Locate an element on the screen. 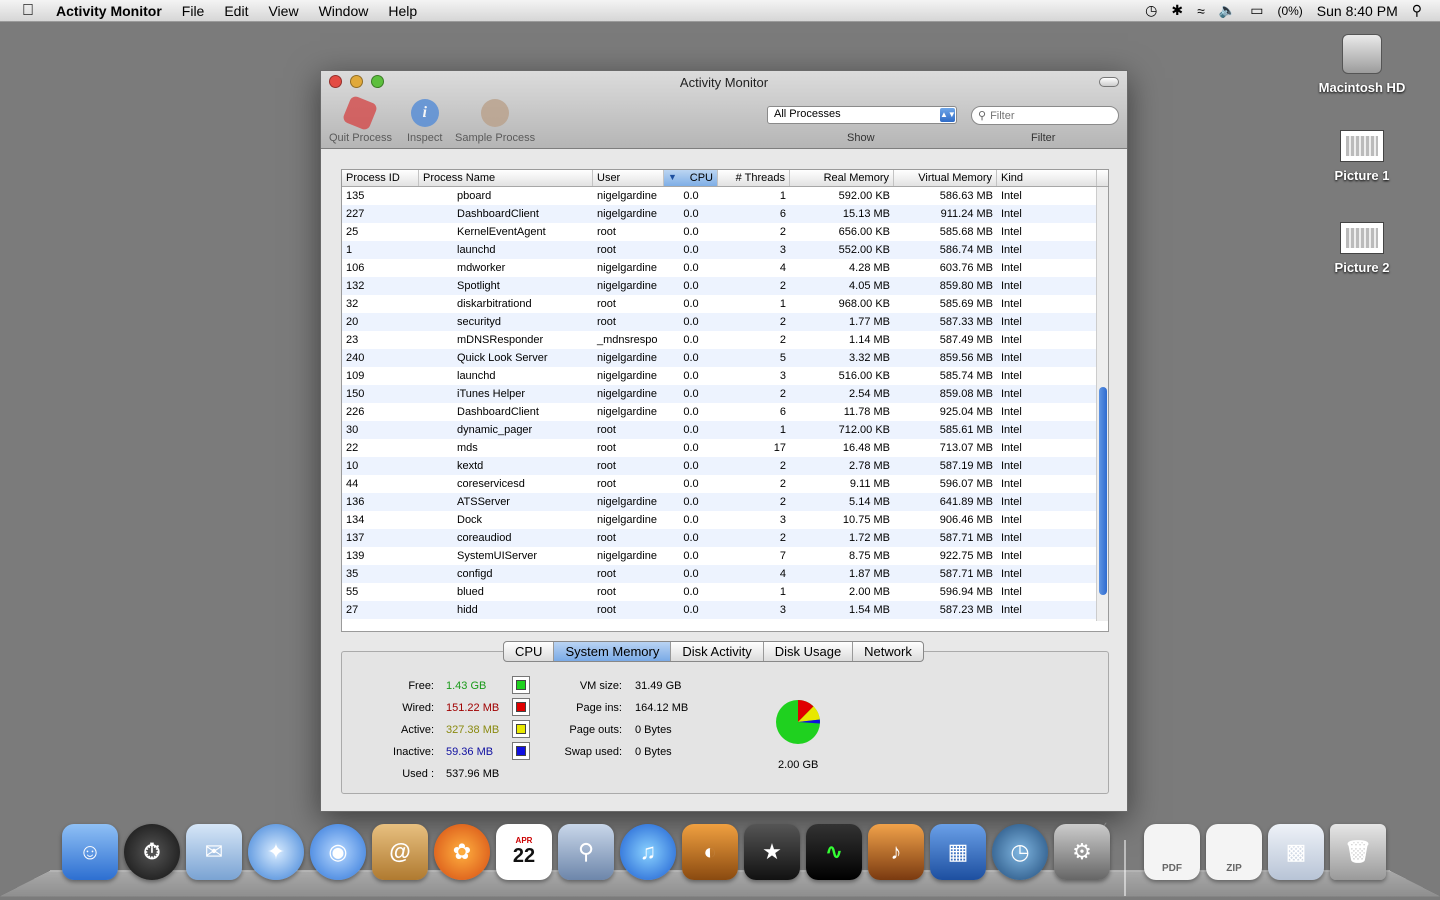 The height and width of the screenshot is (900, 1440). cell-real-memory: 4.28 MB is located at coordinates (869, 268).